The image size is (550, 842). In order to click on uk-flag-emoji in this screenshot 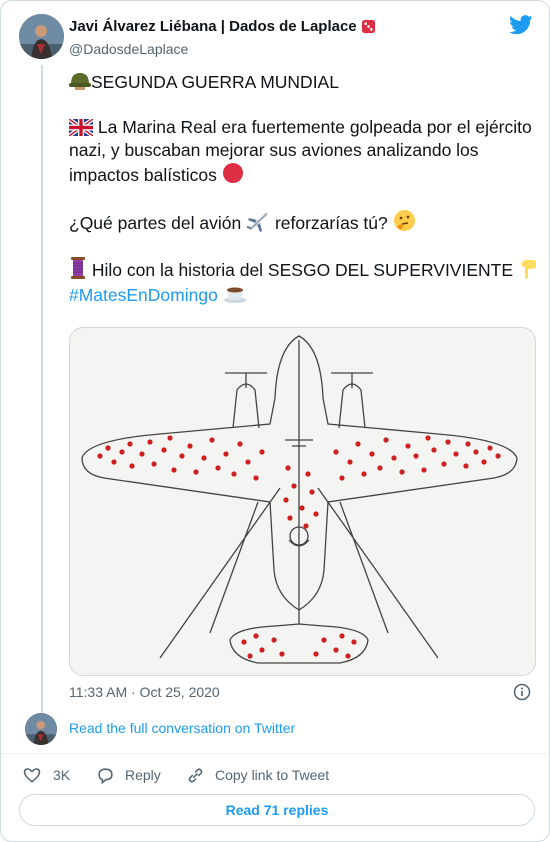, I will do `click(81, 127)`.